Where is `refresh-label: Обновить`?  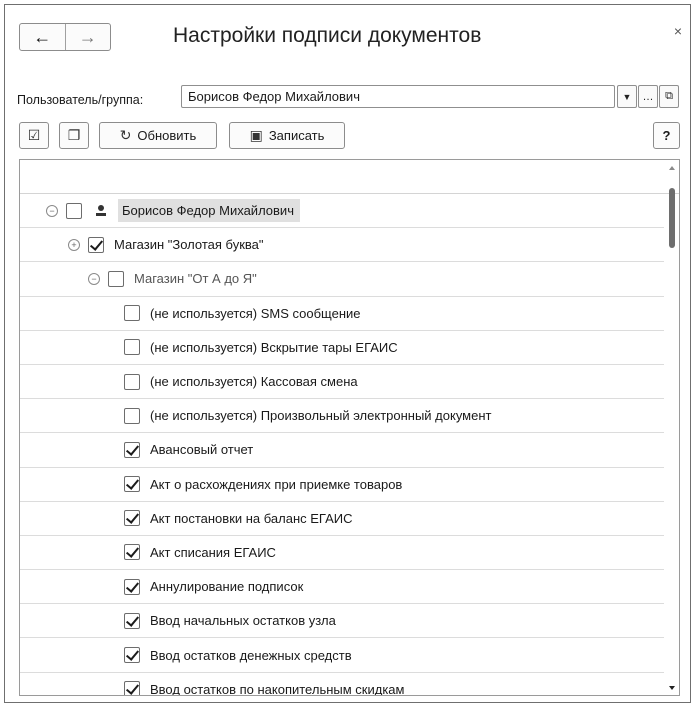 refresh-label: Обновить is located at coordinates (167, 135).